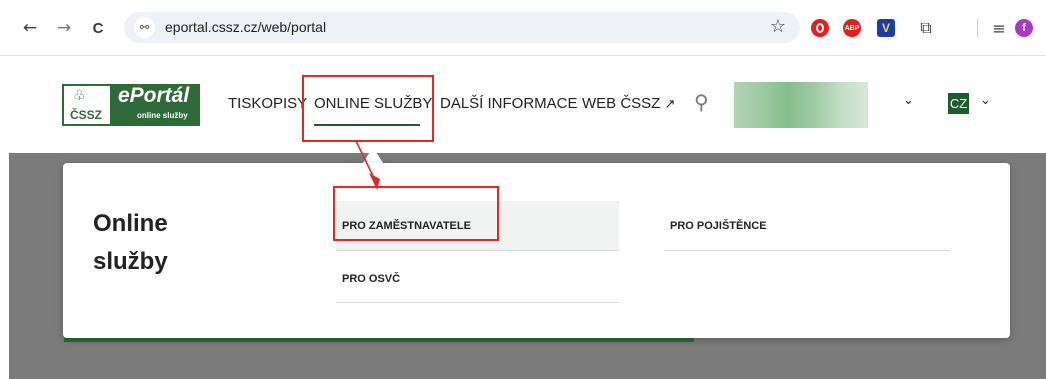 The image size is (1046, 379). What do you see at coordinates (64, 28) in the screenshot?
I see `forward-icon: →` at bounding box center [64, 28].